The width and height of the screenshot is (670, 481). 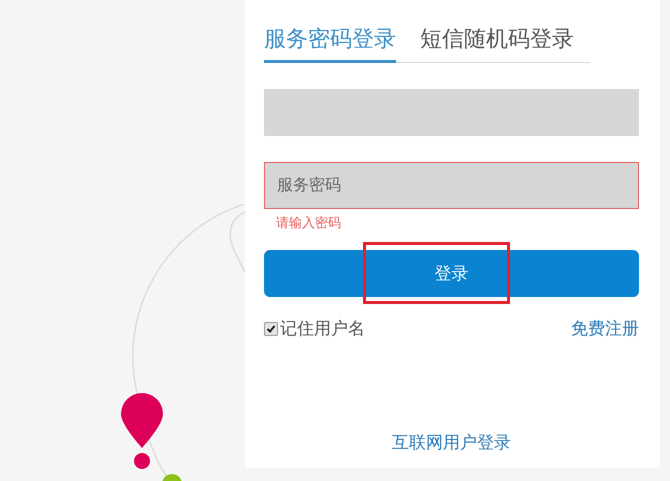 What do you see at coordinates (605, 328) in the screenshot?
I see `register-link: 免费注册` at bounding box center [605, 328].